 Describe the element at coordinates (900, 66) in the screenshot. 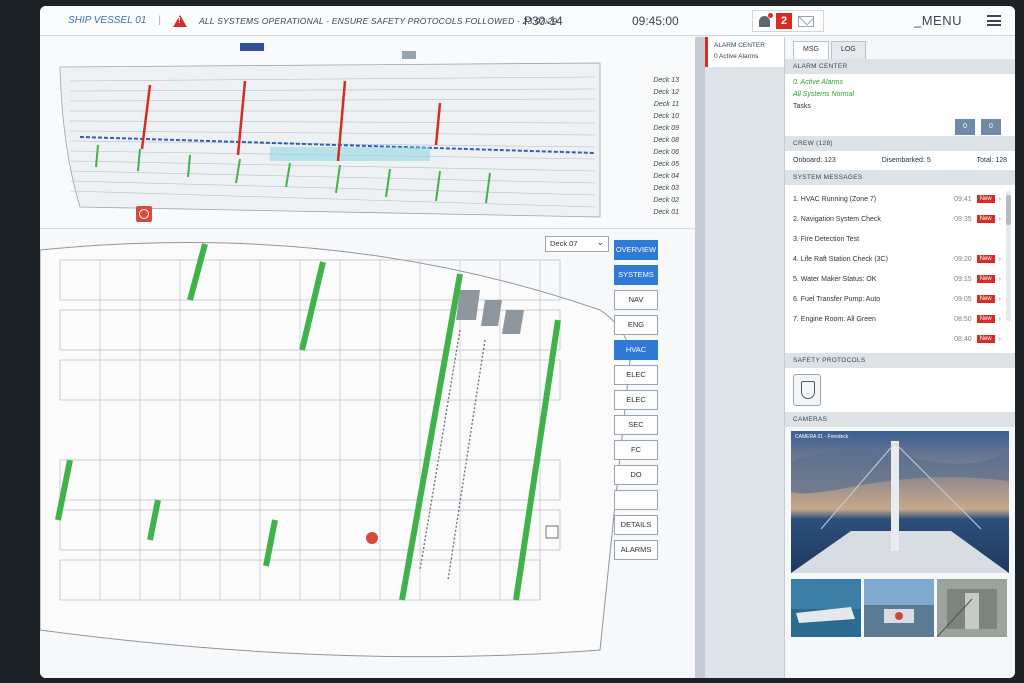

I see `alarm-center-title: ALARM CENTER` at that location.